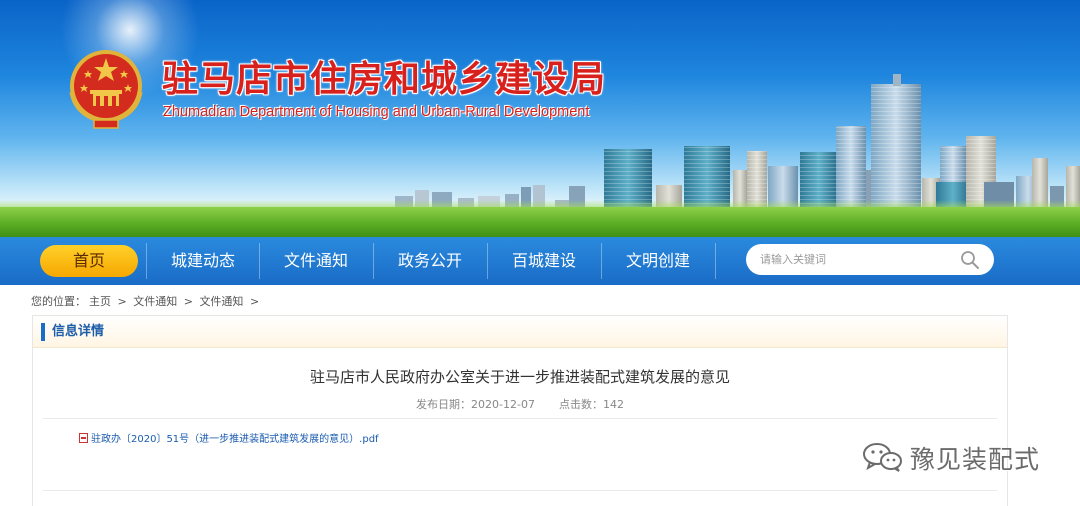 This screenshot has height=506, width=1080. What do you see at coordinates (78, 331) in the screenshot?
I see `panel-heading: 信息详情` at bounding box center [78, 331].